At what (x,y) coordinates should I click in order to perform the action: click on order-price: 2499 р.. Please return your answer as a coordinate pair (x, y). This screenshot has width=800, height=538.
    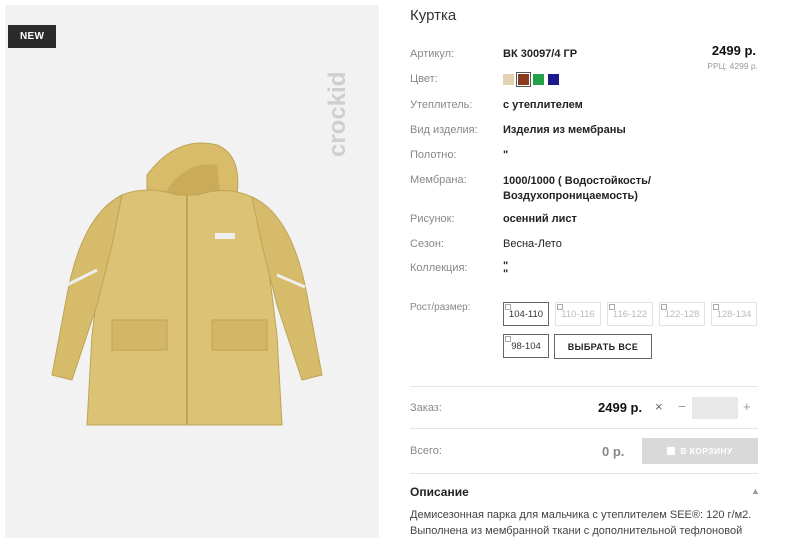
    Looking at the image, I should click on (620, 407).